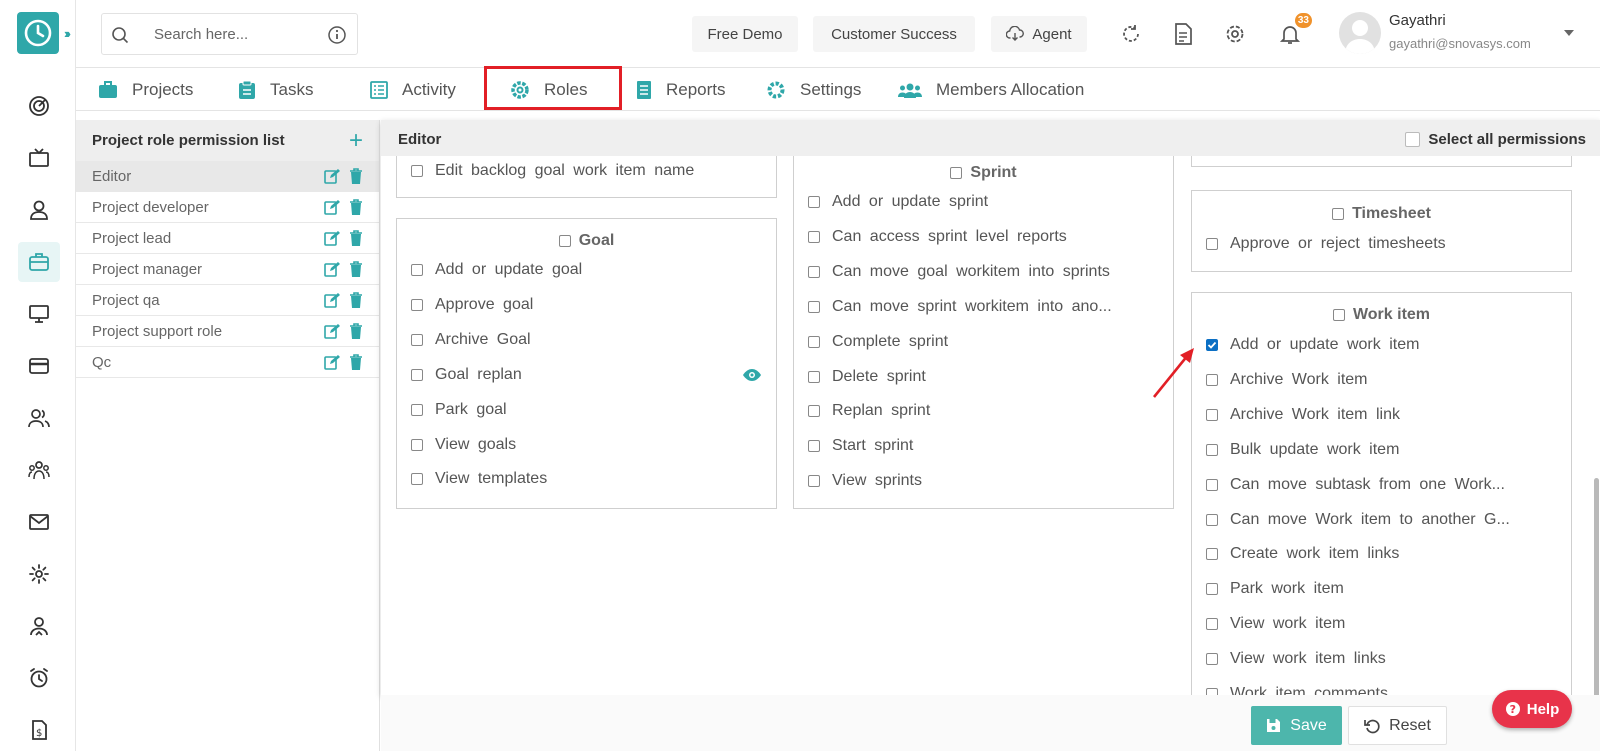  I want to click on select-all-checkbox, so click(1413, 139).